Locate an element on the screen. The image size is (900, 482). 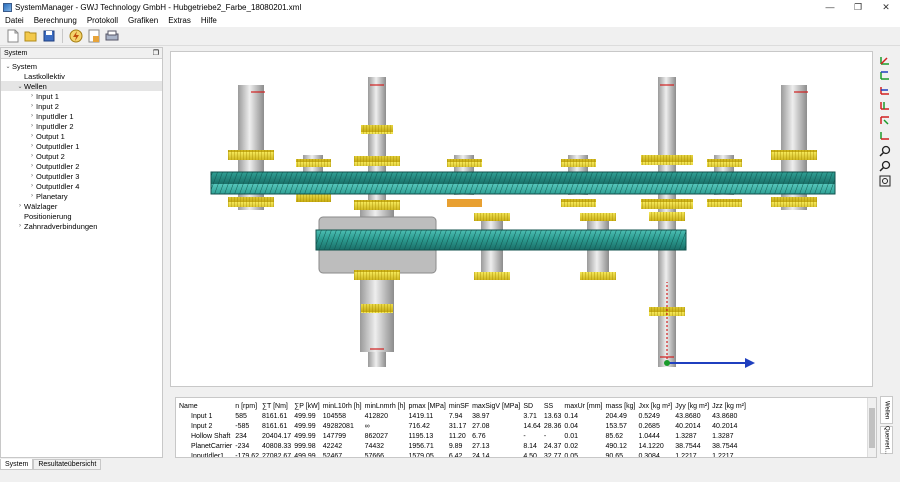
column-header: minL10rh [h] is located at coordinates (344, 406).